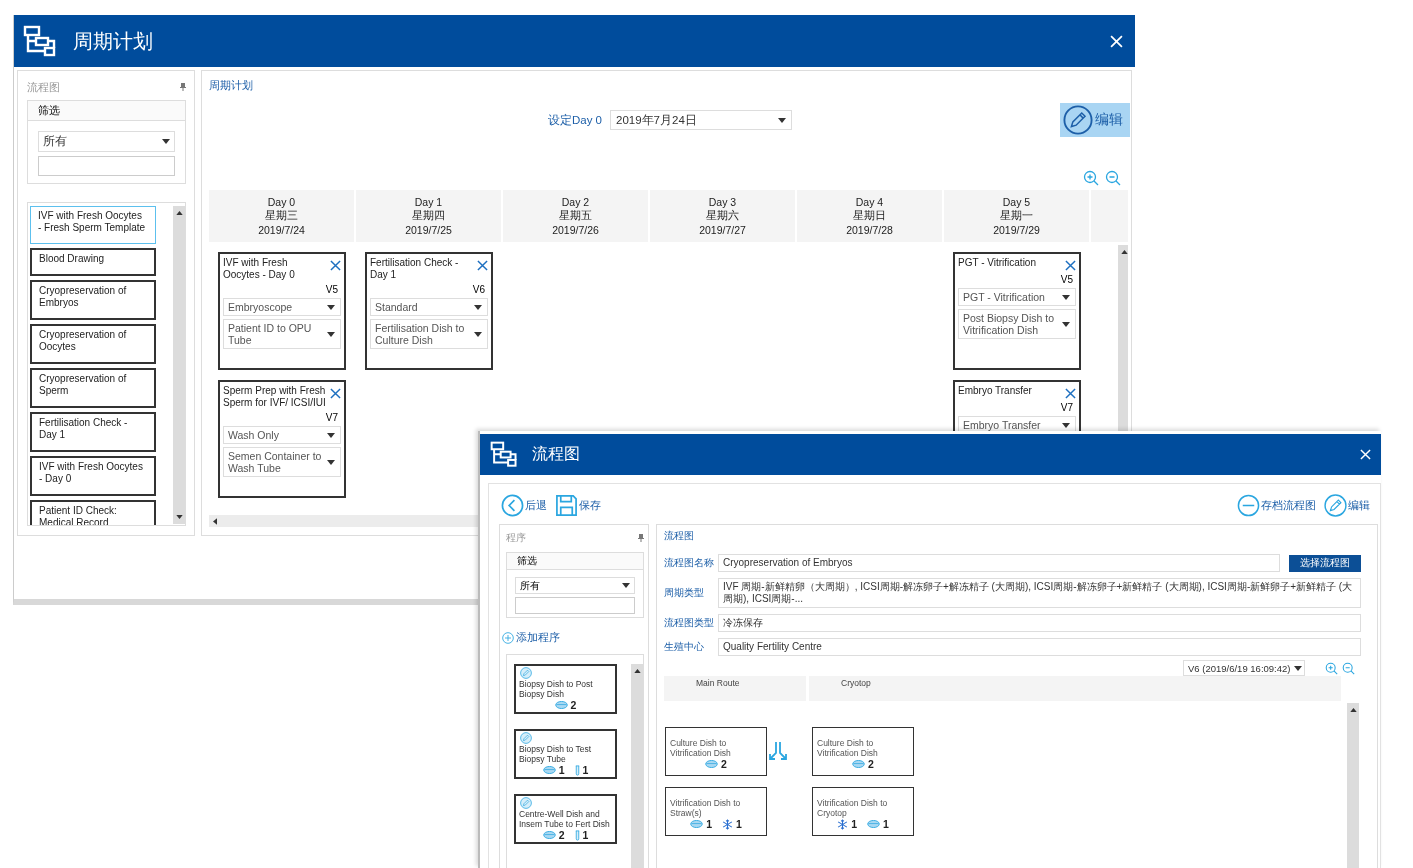 This screenshot has width=1413, height=868. Describe the element at coordinates (869, 216) in the screenshot. I see `weekday-label: 星期日` at that location.